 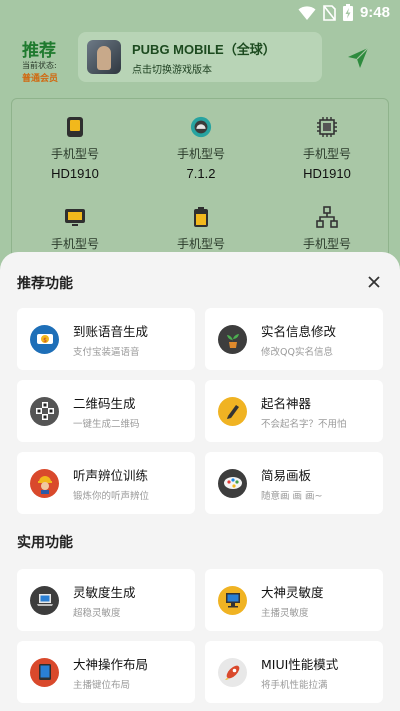 I want to click on cpu-icon, so click(x=327, y=127).